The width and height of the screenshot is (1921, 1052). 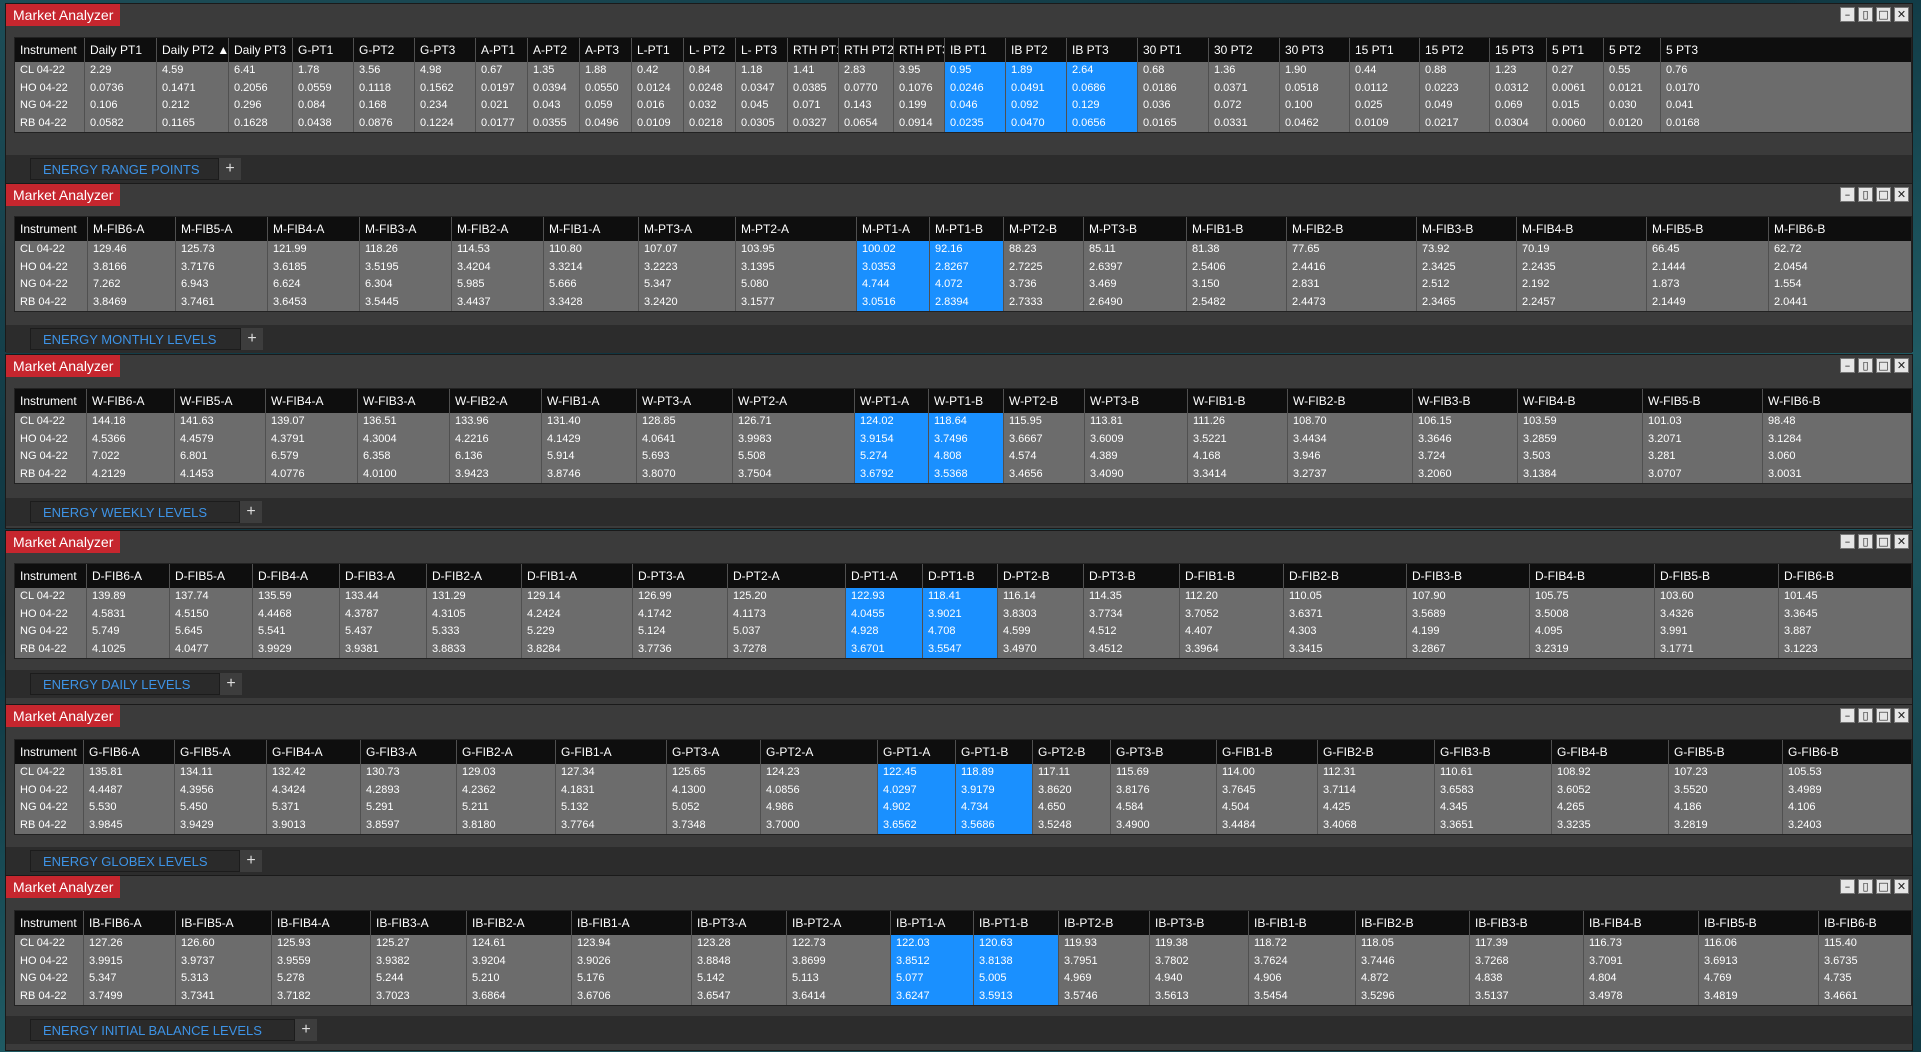 I want to click on value-cell: 2.0454, so click(x=1840, y=268).